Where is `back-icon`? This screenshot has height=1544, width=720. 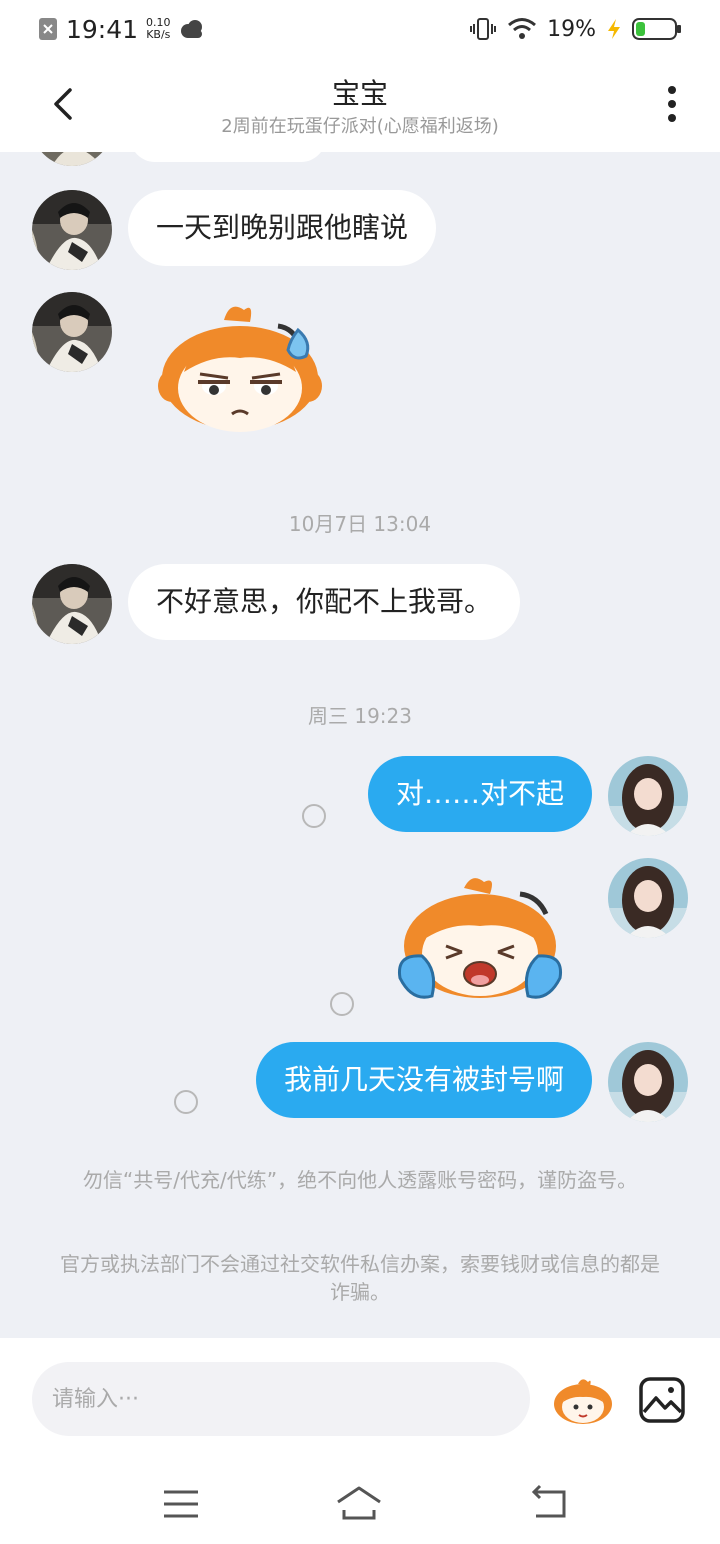
back-icon is located at coordinates (549, 1504).